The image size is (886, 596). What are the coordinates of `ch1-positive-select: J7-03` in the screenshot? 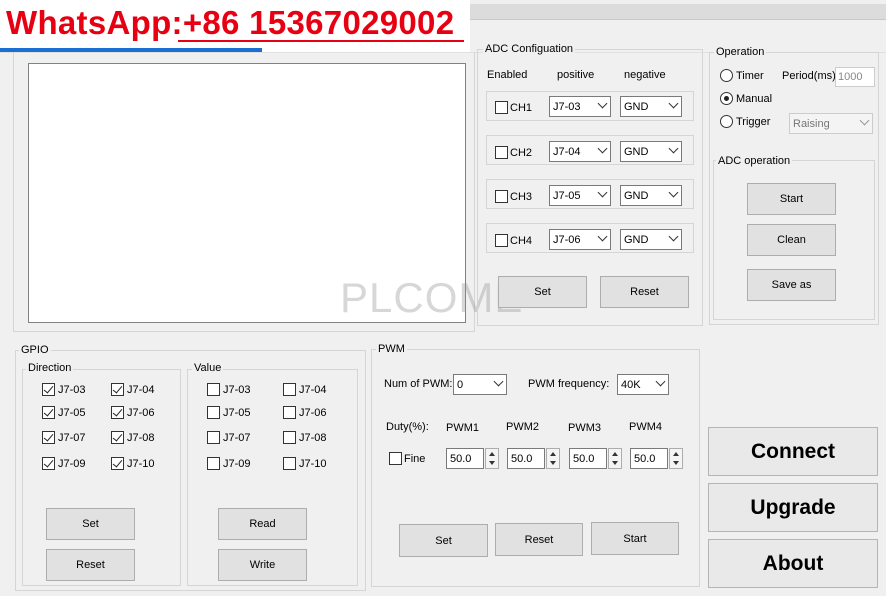 It's located at (580, 106).